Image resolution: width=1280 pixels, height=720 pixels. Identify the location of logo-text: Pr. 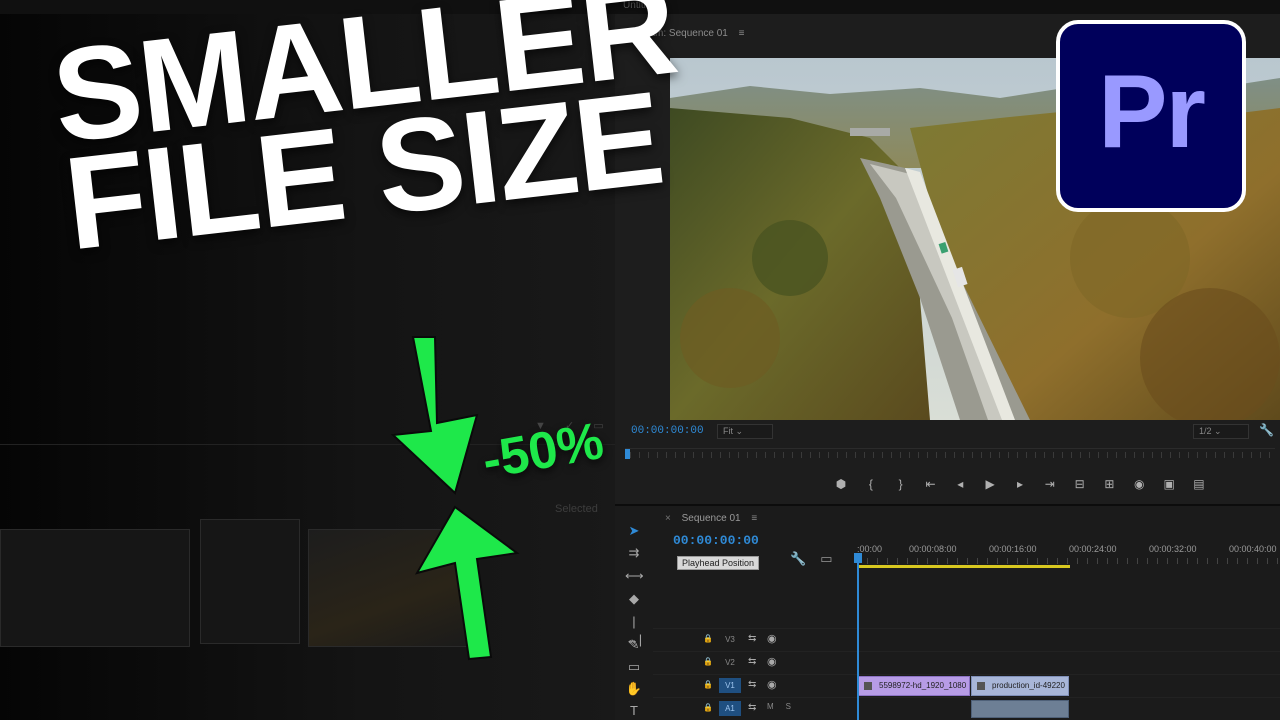
(1152, 111).